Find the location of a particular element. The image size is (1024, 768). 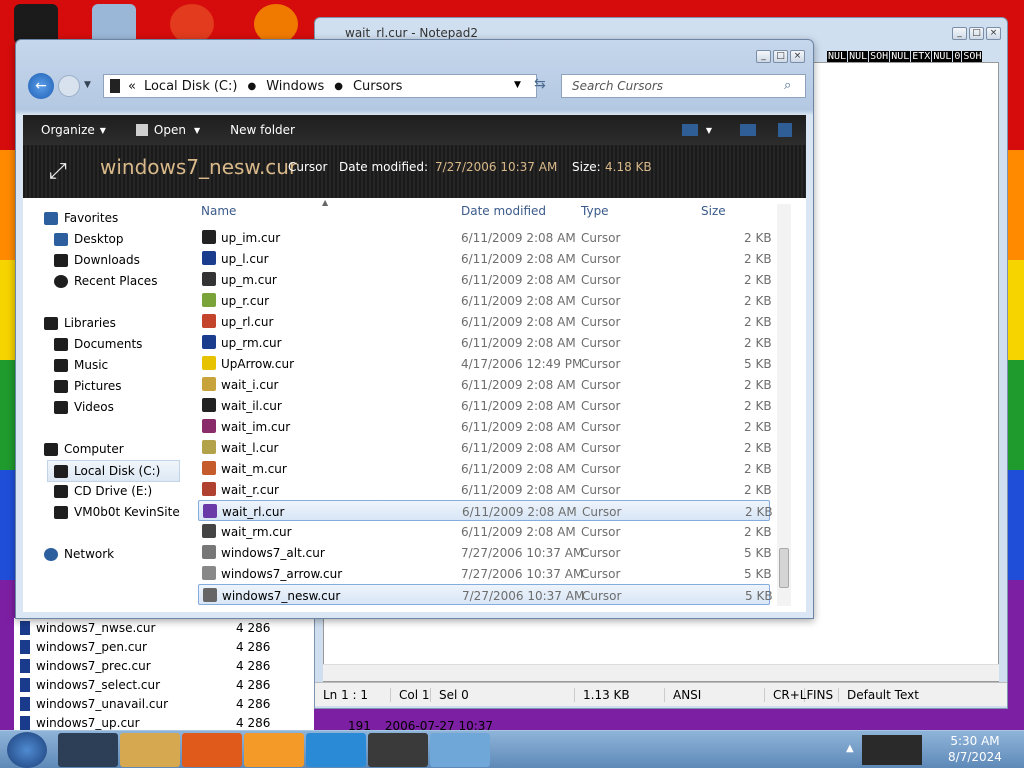

file-row: wait_r.cur 6/11/2009 2:08 AM Cursor 2 KB is located at coordinates (485, 489).